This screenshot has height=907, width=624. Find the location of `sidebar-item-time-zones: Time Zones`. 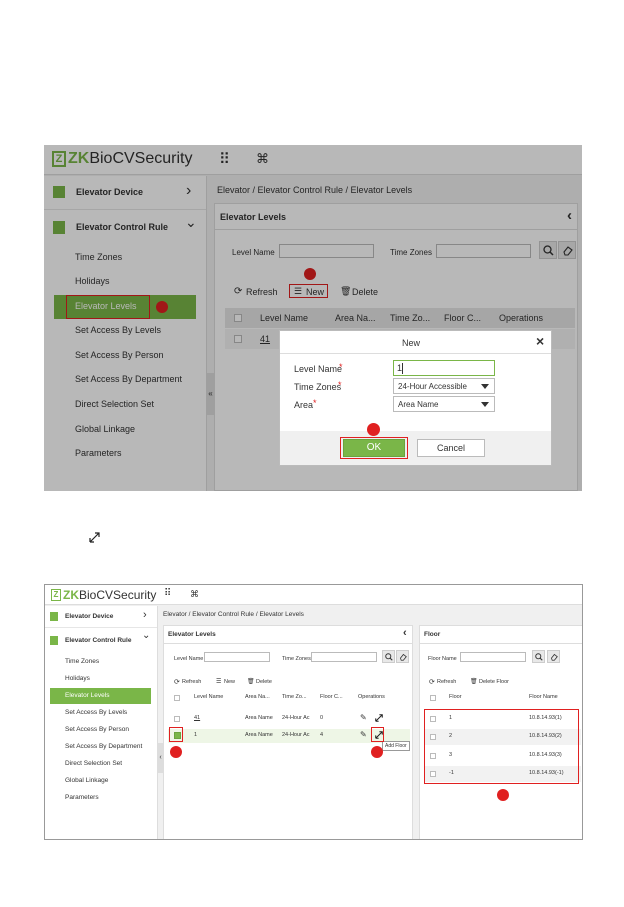

sidebar-item-time-zones: Time Zones is located at coordinates (101, 662).